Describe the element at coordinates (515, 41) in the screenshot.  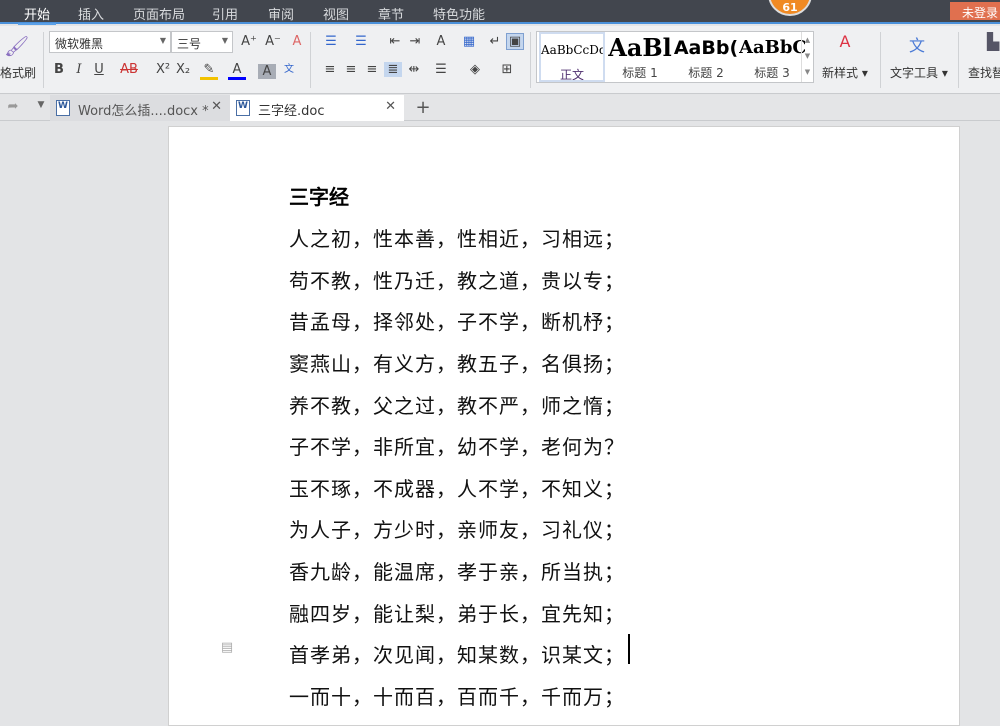
I see `show-layout-icon: ▣` at that location.